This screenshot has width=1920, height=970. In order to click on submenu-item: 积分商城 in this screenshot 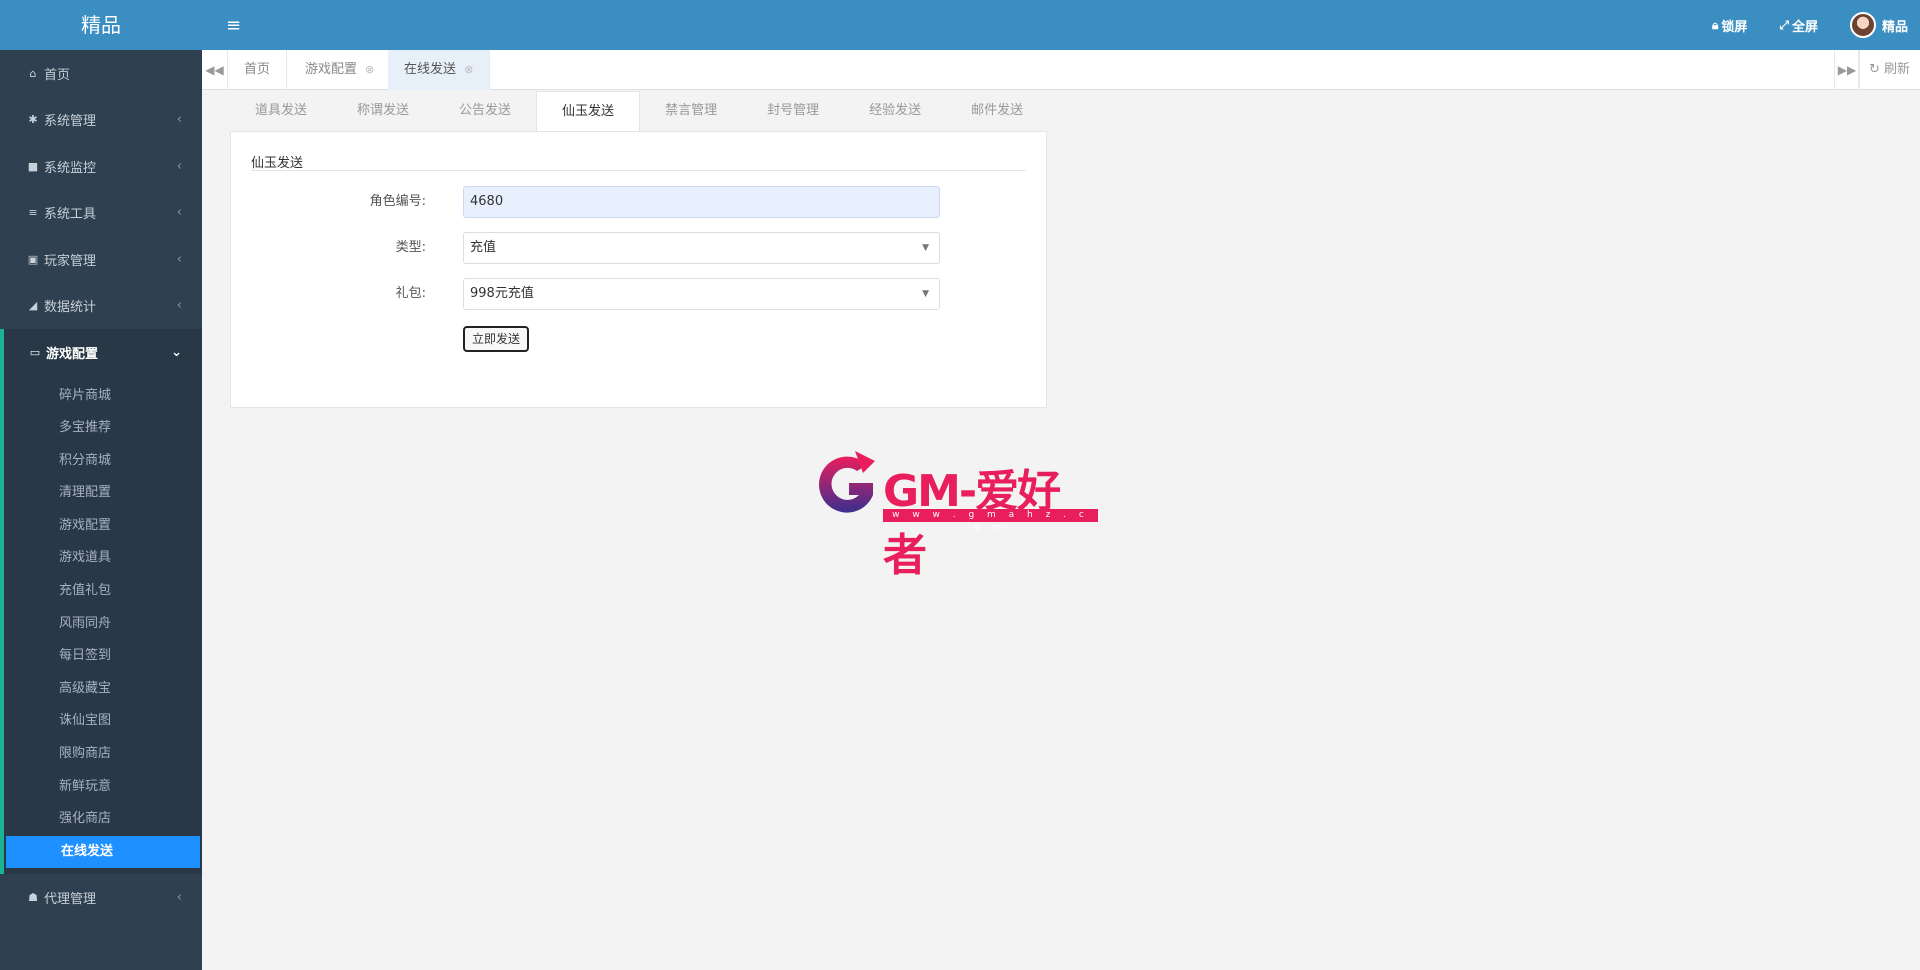, I will do `click(103, 461)`.